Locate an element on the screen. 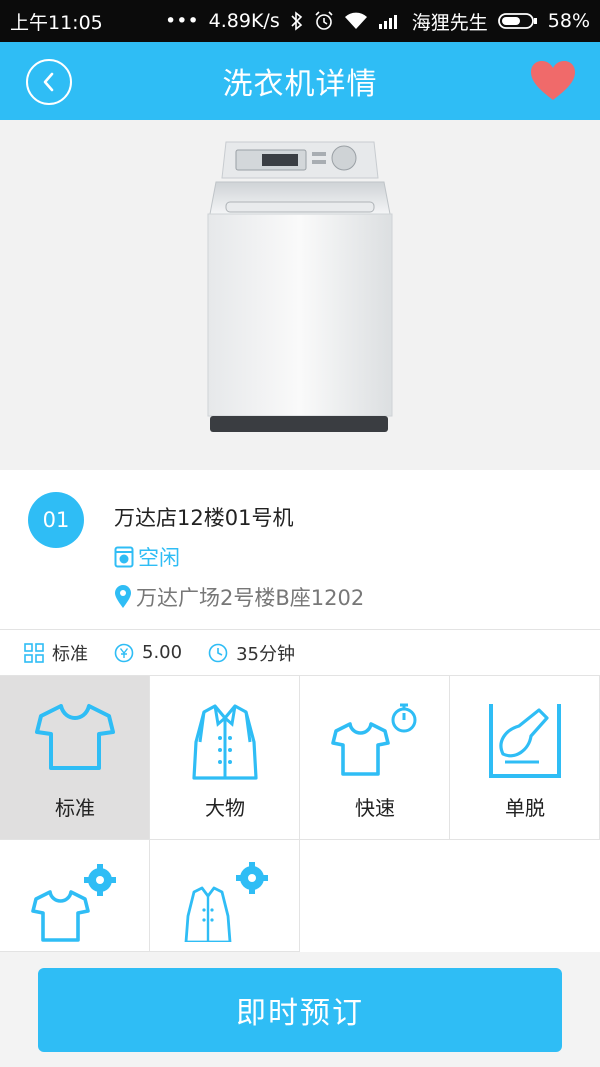  machine-number-badge: 01 is located at coordinates (56, 520).